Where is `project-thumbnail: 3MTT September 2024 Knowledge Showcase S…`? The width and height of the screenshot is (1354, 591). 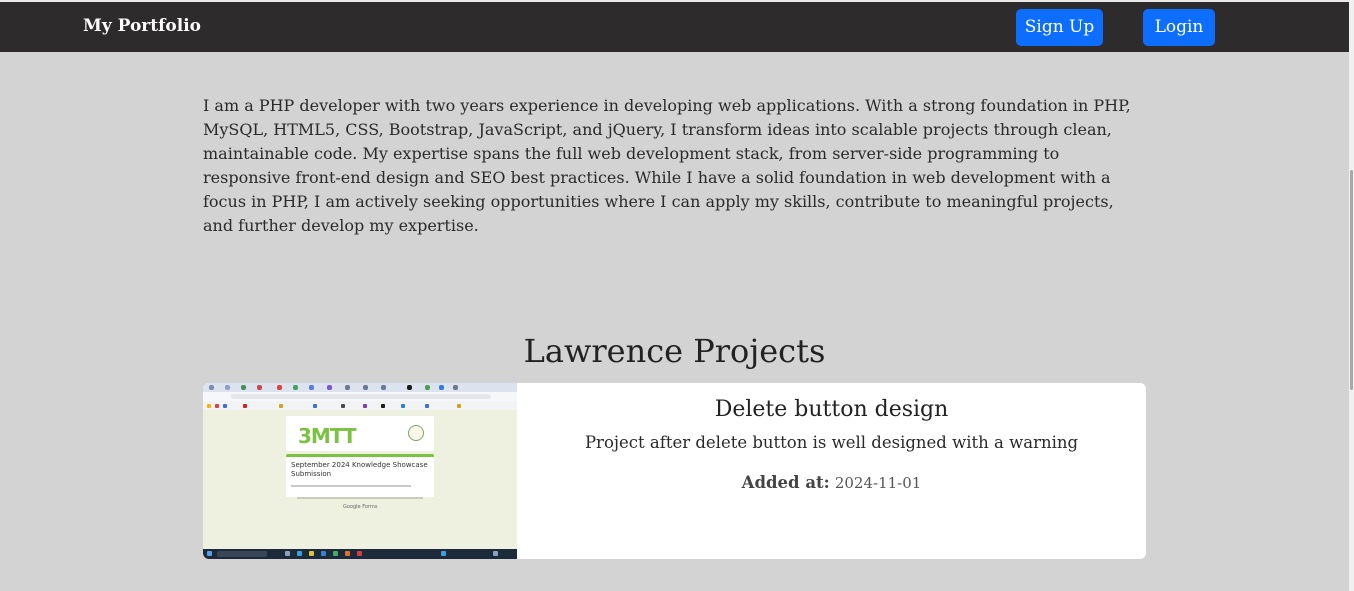
project-thumbnail: 3MTT September 2024 Knowledge Showcase S… is located at coordinates (360, 471).